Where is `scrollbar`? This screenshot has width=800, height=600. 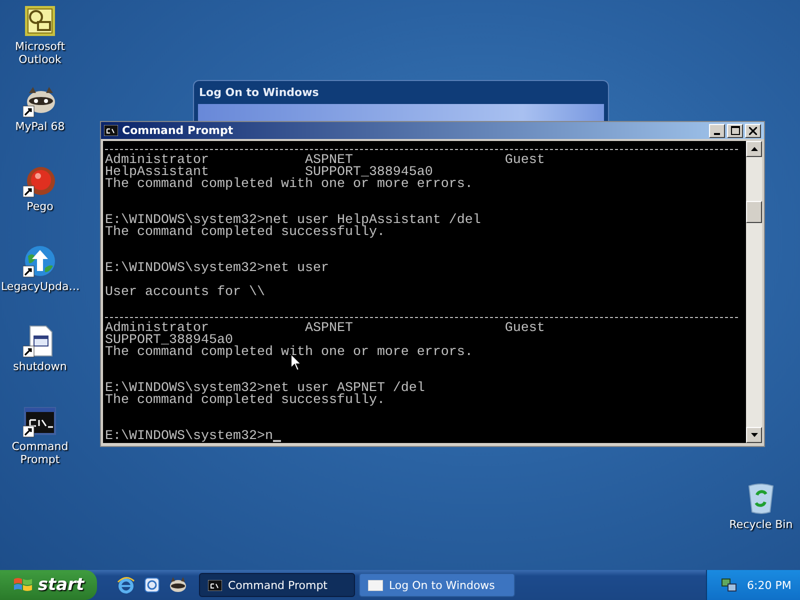
scrollbar is located at coordinates (754, 292).